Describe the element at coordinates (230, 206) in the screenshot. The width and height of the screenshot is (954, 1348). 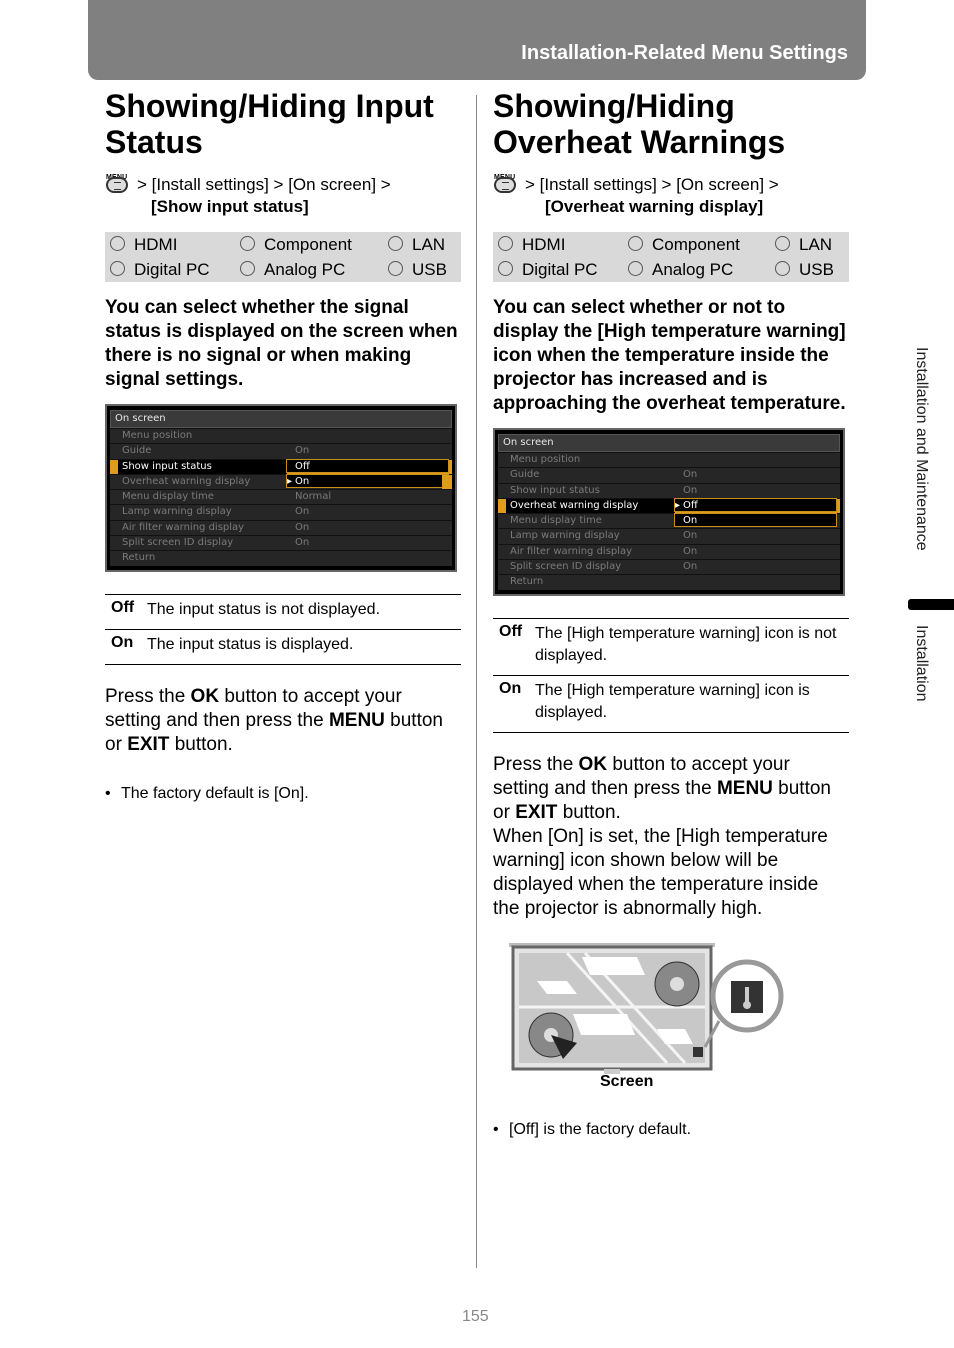
I see `menu-path-target: [Show input status]` at that location.